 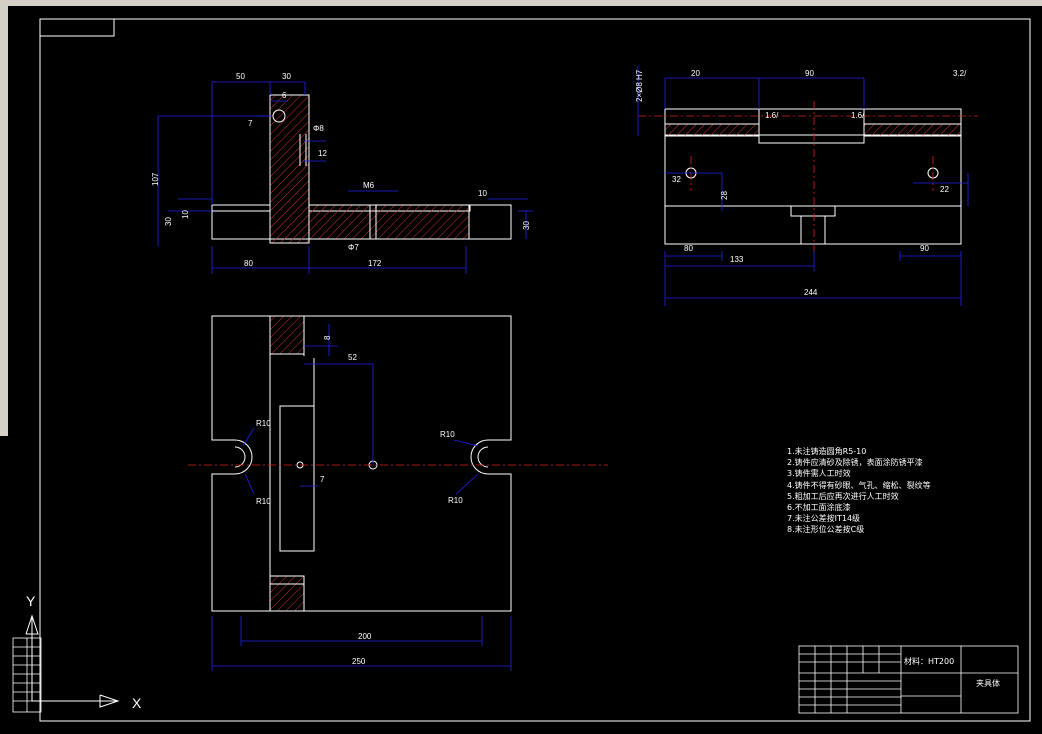 What do you see at coordinates (318, 128) in the screenshot?
I see `dim-front-phi8: Φ8` at bounding box center [318, 128].